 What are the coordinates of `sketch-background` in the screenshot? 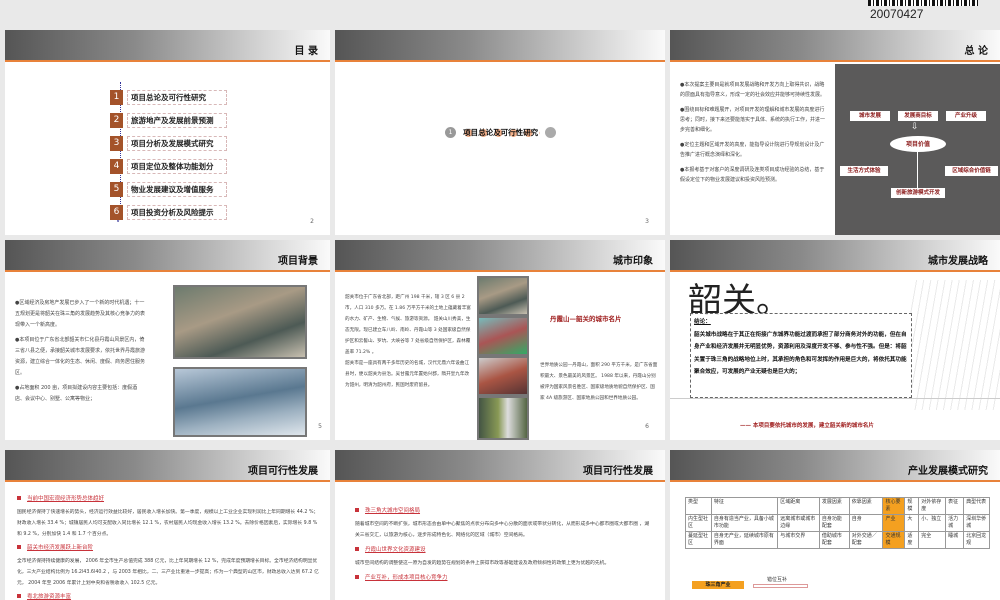 It's located at (955, 345).